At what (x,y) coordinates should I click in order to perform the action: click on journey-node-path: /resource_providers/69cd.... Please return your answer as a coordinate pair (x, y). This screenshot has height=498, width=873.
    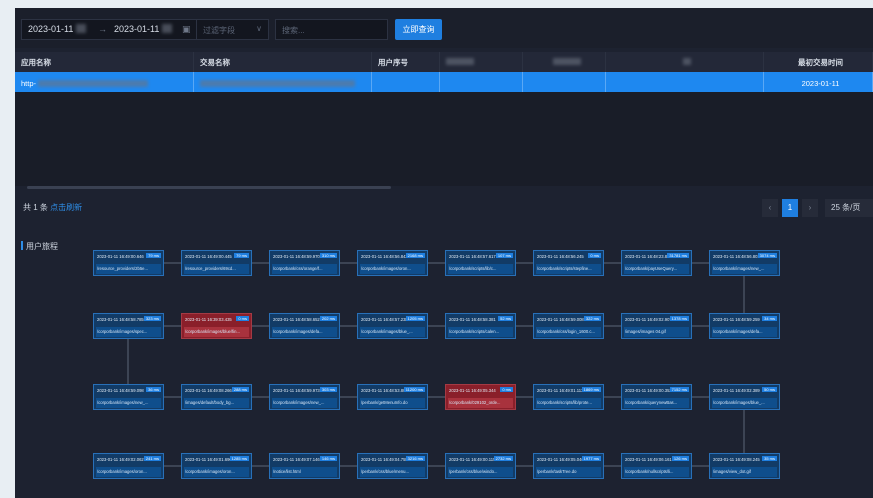
    Looking at the image, I should click on (216, 269).